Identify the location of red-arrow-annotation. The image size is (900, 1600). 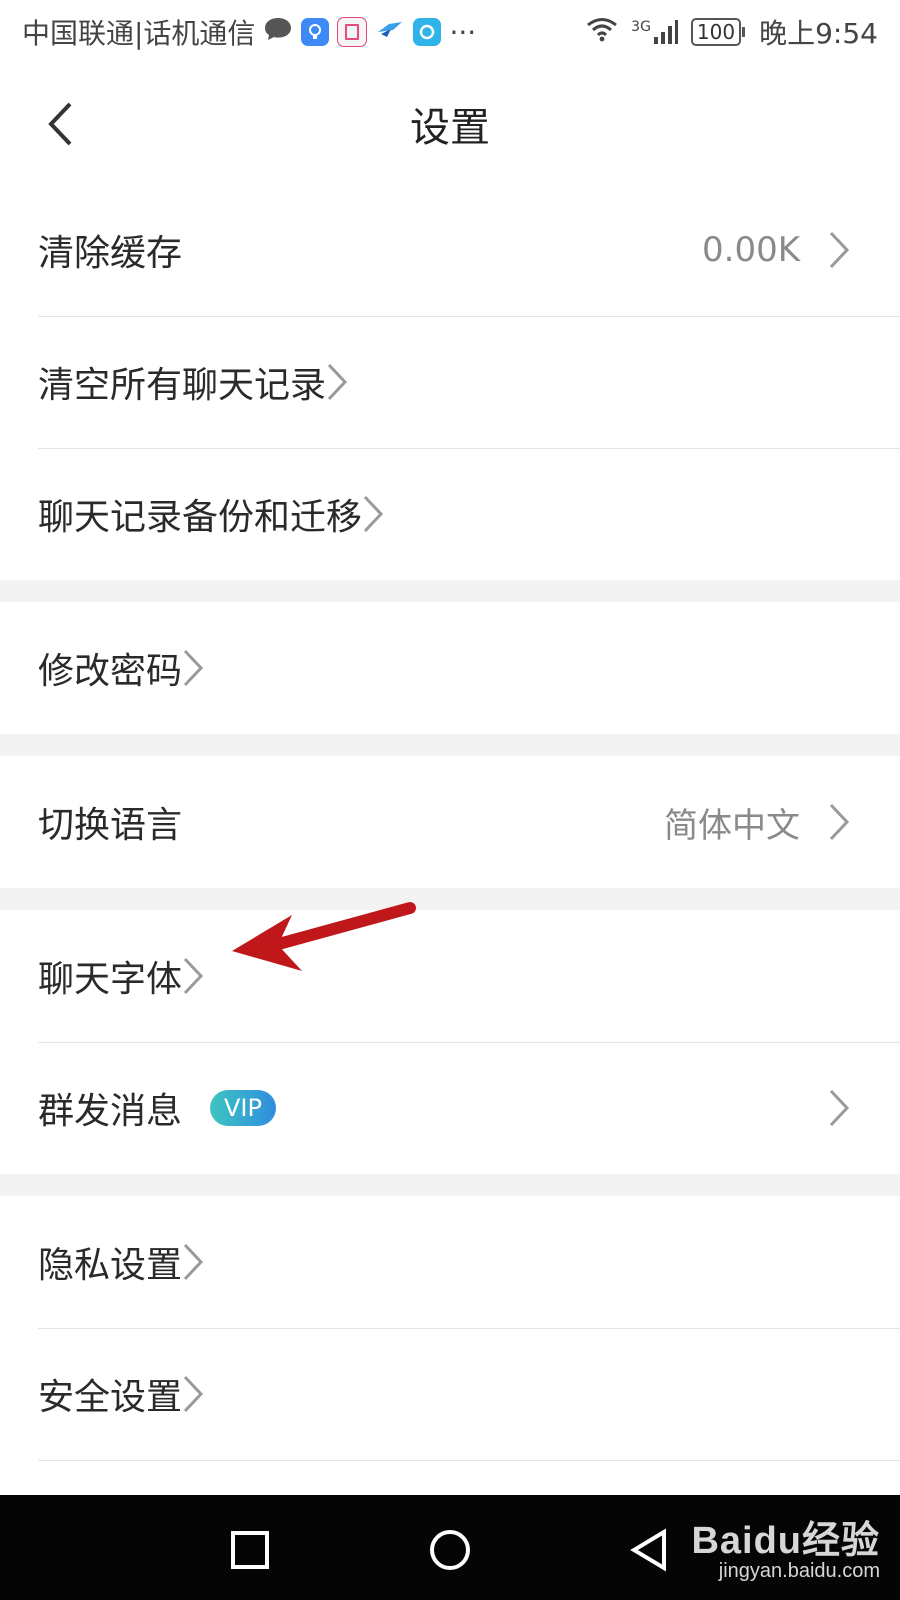
(324, 936).